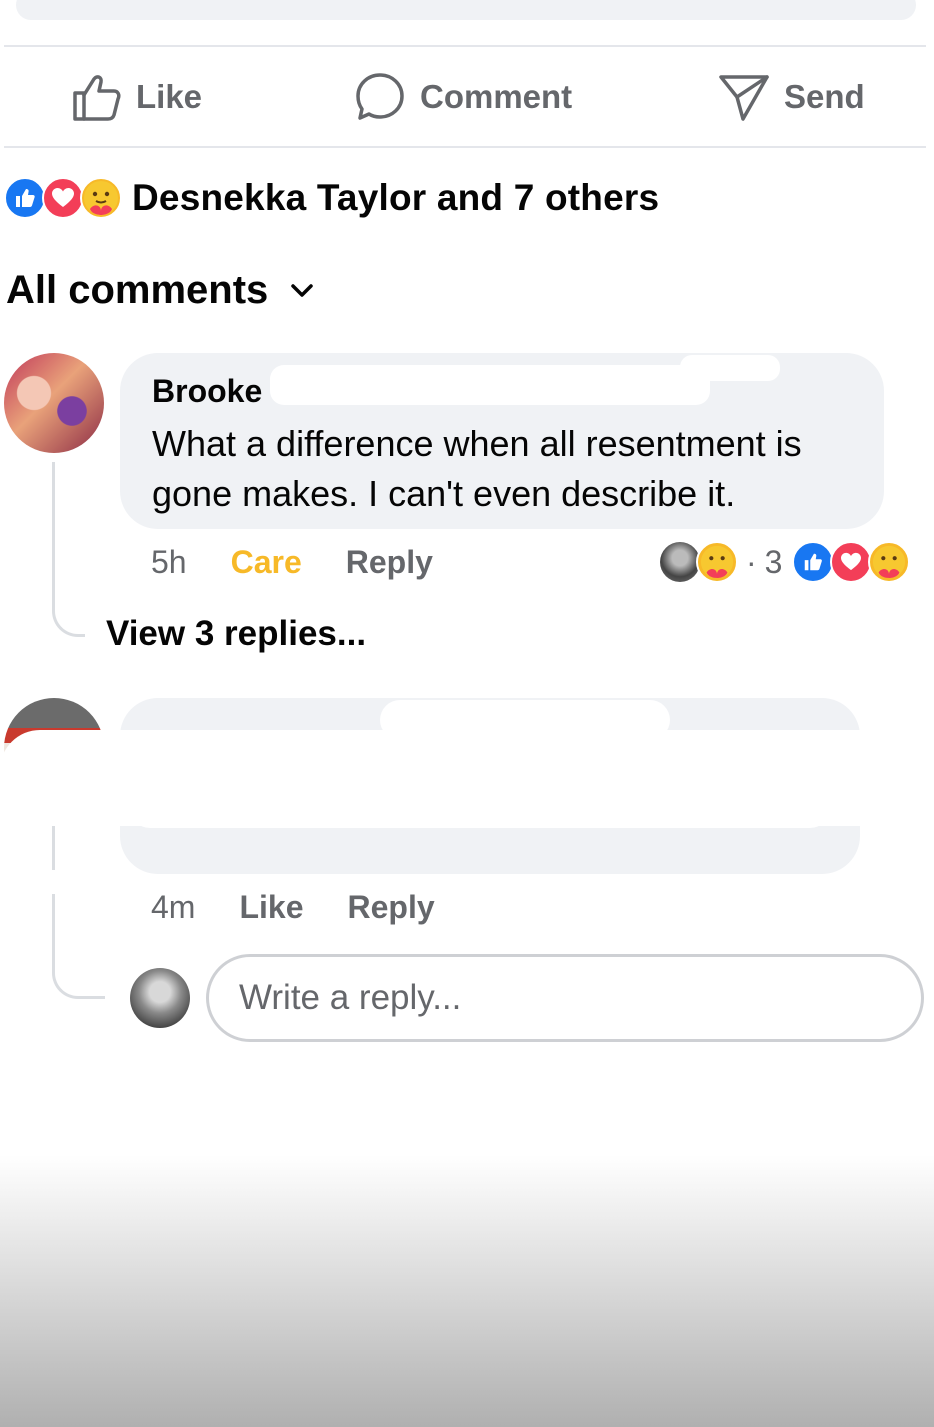 The image size is (934, 1427). What do you see at coordinates (744, 98) in the screenshot?
I see `send-icon` at bounding box center [744, 98].